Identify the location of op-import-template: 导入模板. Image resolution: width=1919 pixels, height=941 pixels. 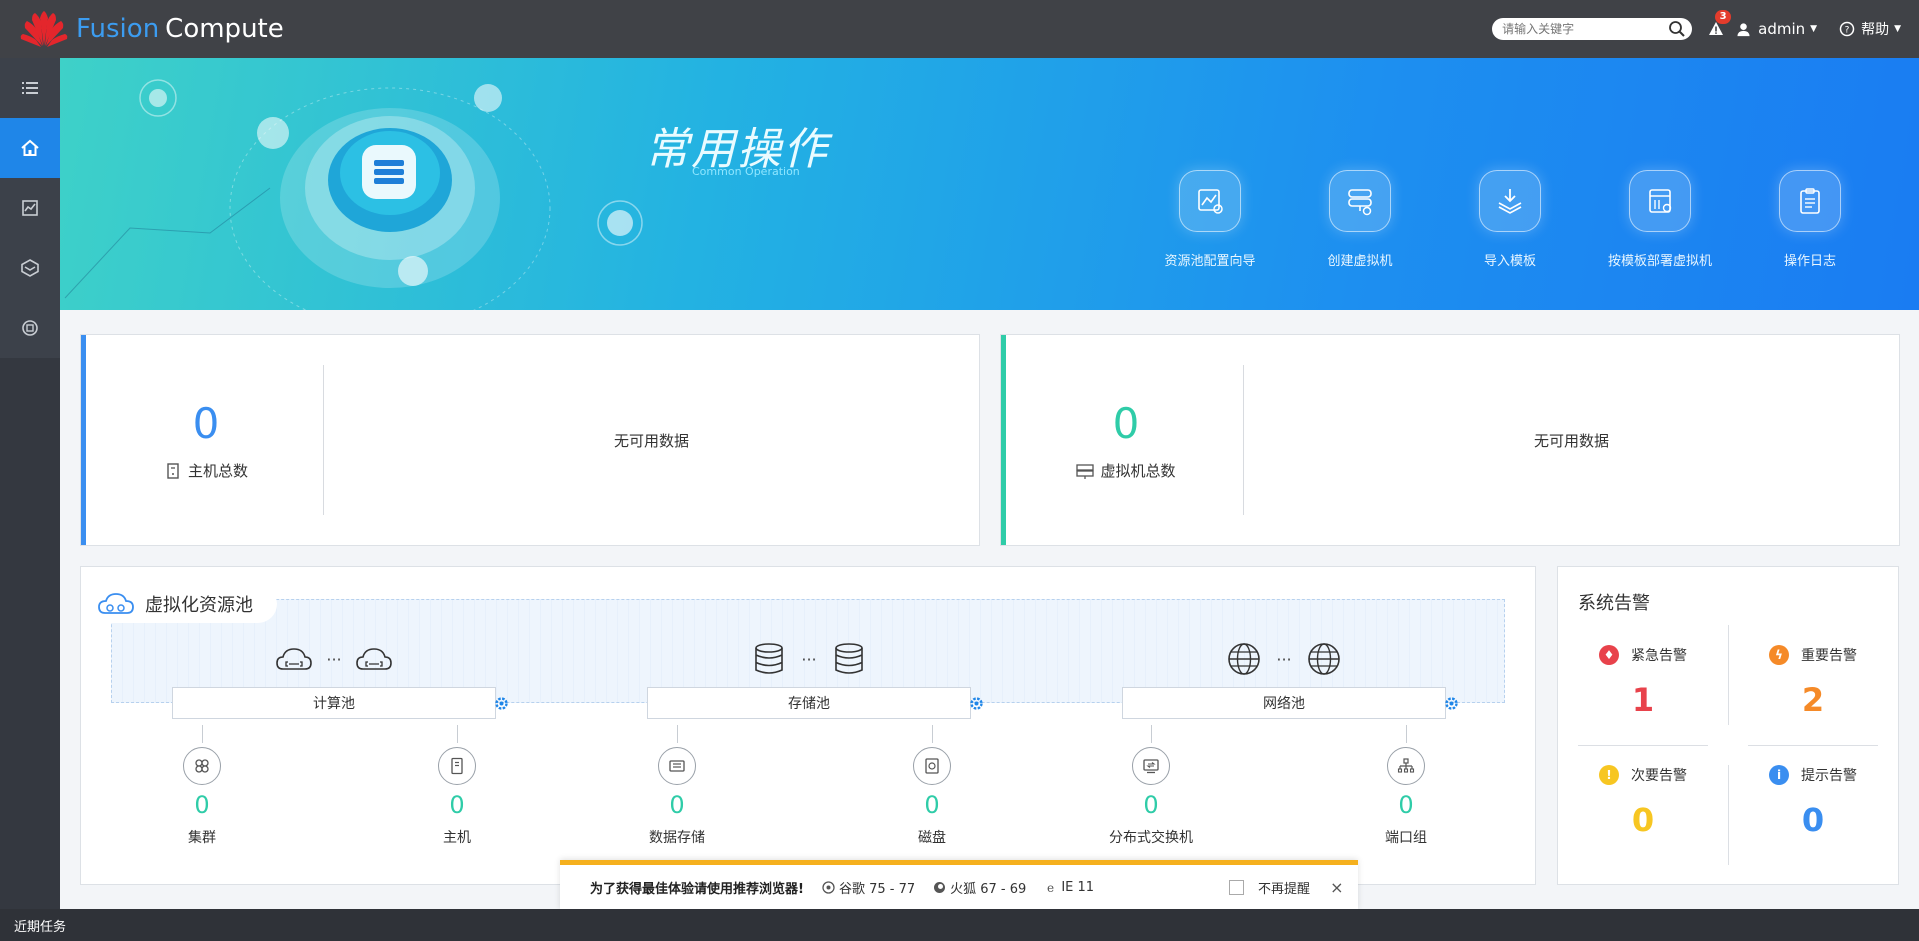
(1510, 219).